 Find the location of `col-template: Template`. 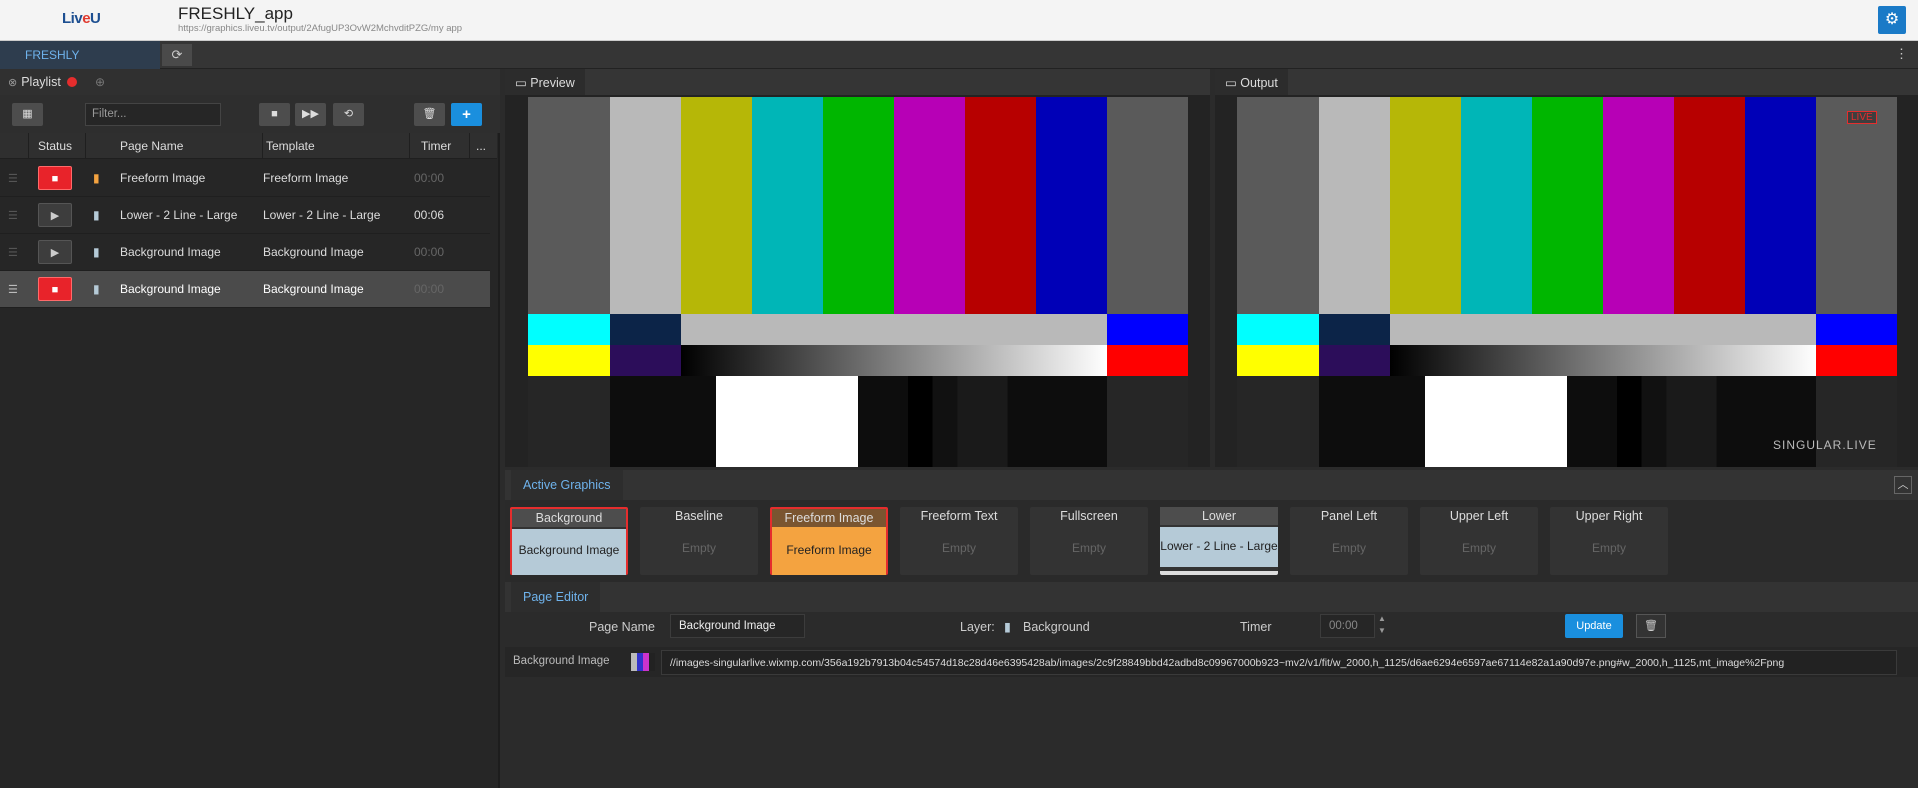

col-template: Template is located at coordinates (290, 146).